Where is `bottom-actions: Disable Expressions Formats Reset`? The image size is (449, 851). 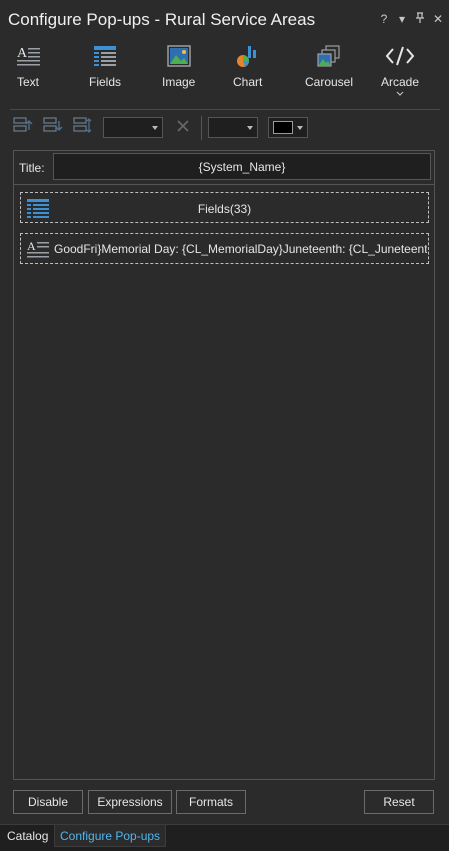
bottom-actions: Disable Expressions Formats Reset is located at coordinates (224, 802).